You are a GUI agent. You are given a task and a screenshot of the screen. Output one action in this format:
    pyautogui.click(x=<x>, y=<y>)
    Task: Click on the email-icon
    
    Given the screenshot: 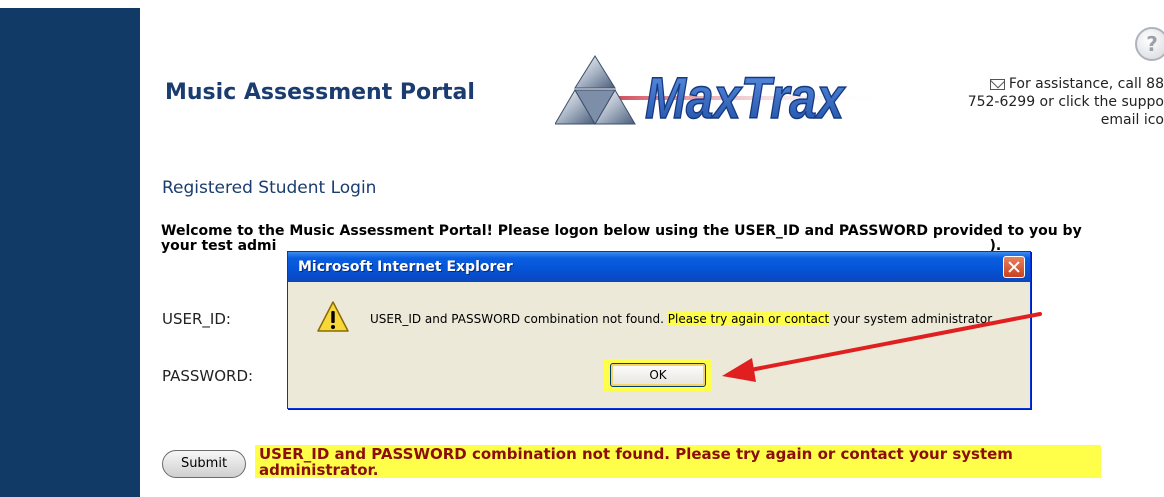 What is the action you would take?
    pyautogui.click(x=997, y=84)
    